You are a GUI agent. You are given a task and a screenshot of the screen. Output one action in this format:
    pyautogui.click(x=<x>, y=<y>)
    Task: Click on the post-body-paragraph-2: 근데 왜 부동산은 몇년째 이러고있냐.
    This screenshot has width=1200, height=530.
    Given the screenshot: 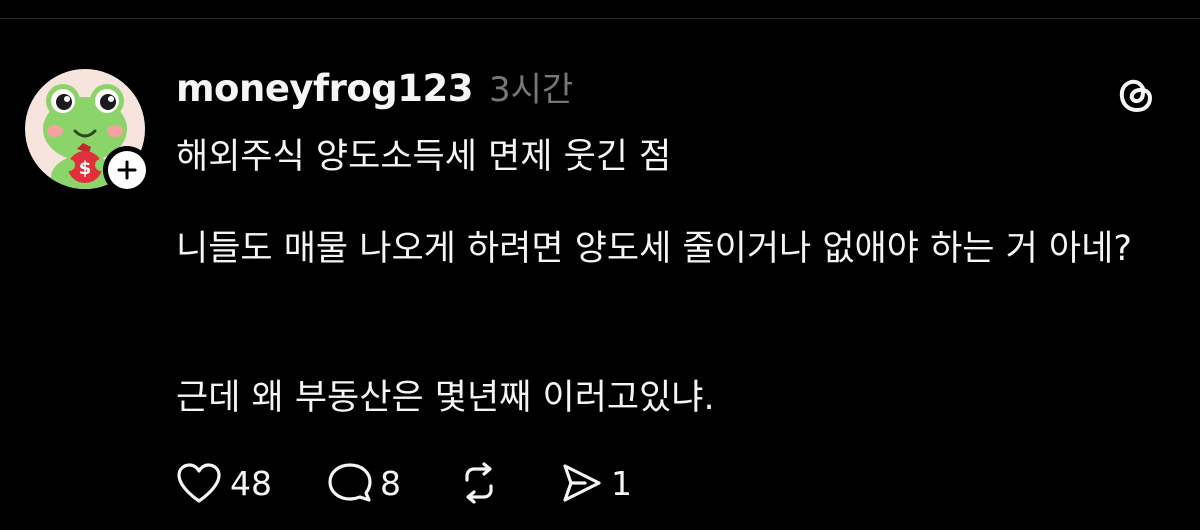 What is the action you would take?
    pyautogui.click(x=445, y=398)
    